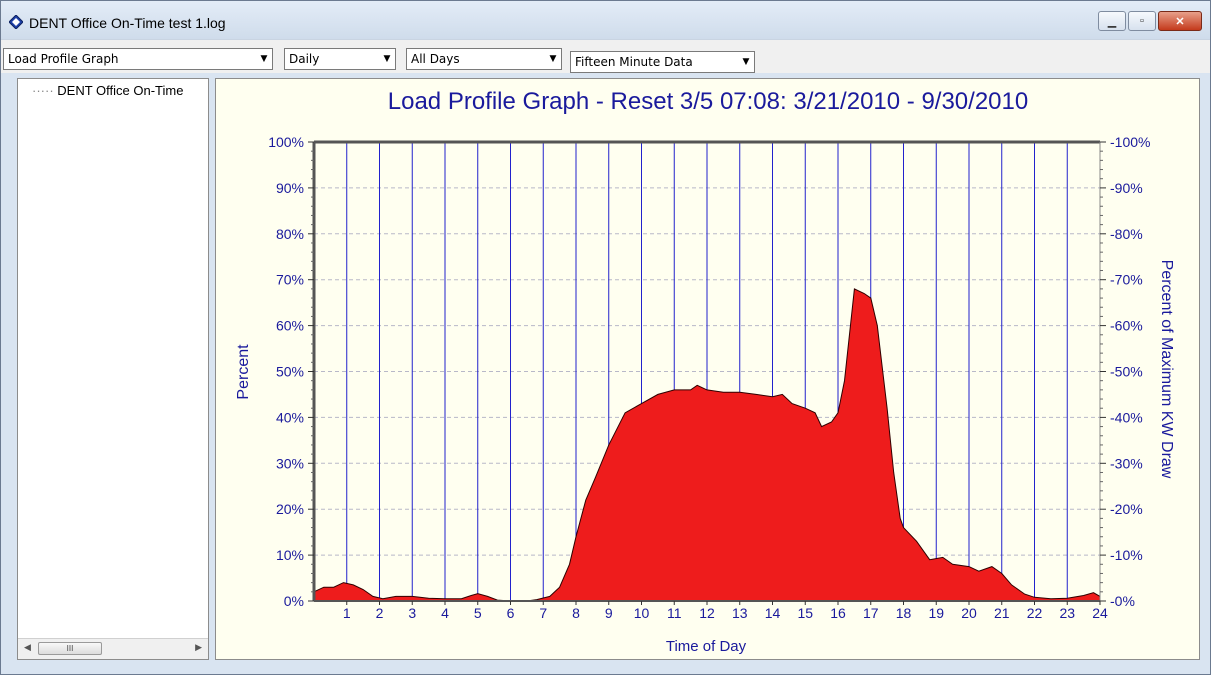 The image size is (1213, 677). I want to click on maximize-icon: ▫, so click(1142, 21).